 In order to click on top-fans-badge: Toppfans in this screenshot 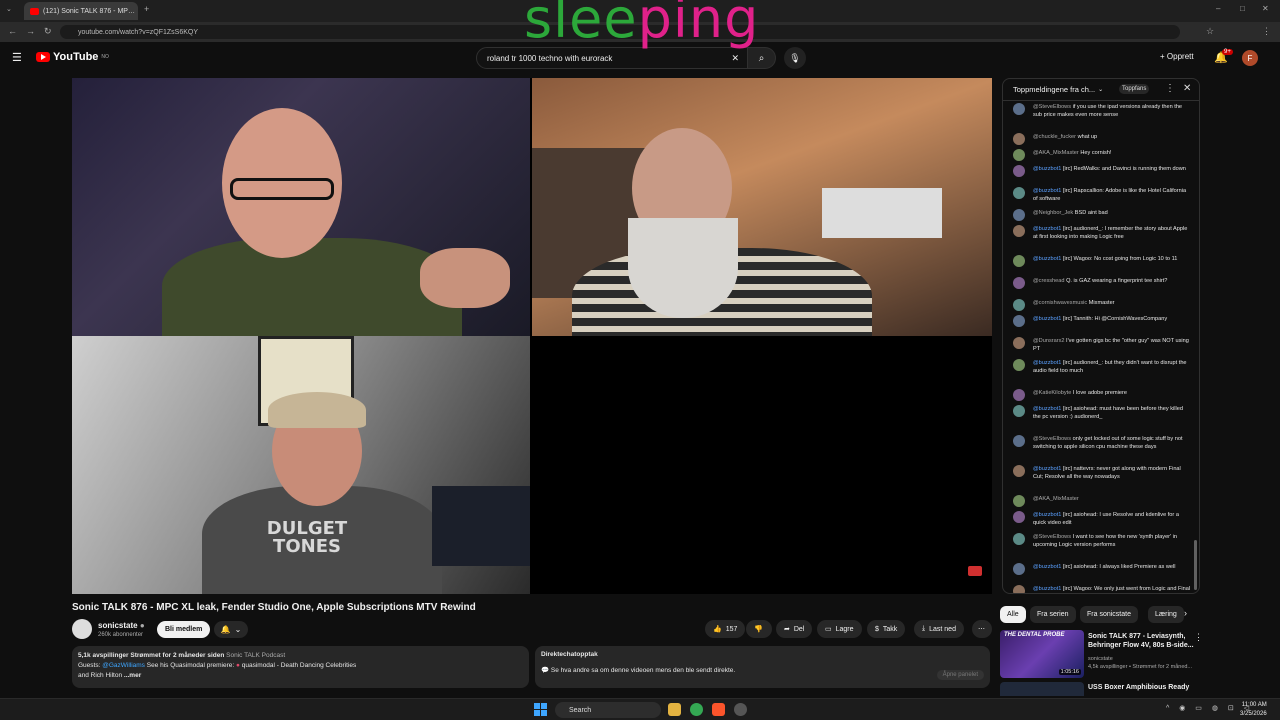, I will do `click(1134, 89)`.